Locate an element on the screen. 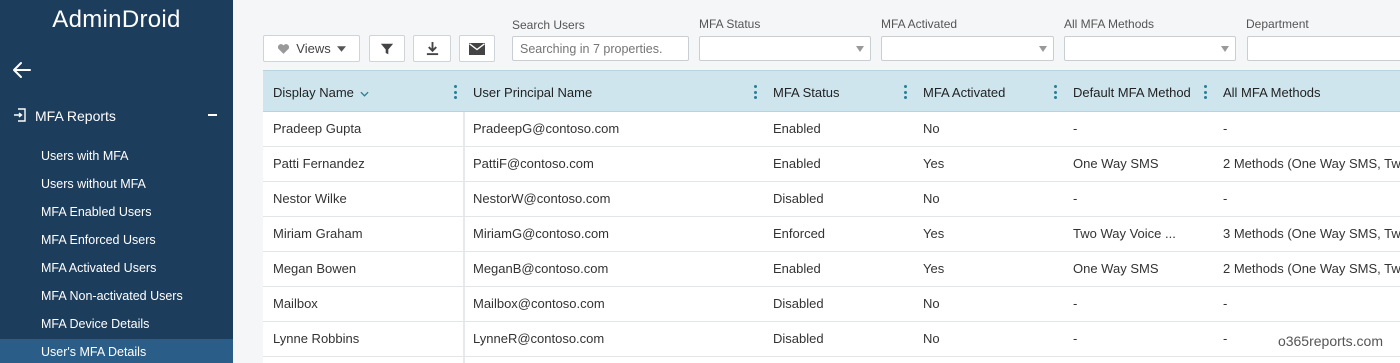 This screenshot has width=1400, height=363. sidebar-item-users-without-mfa: Users without MFA is located at coordinates (116, 184).